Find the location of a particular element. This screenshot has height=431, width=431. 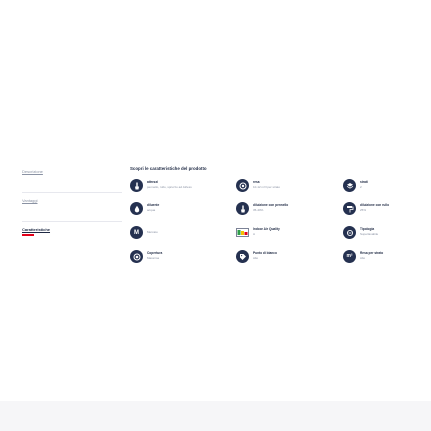

feature-mercato: M Mercato is located at coordinates (170, 233).